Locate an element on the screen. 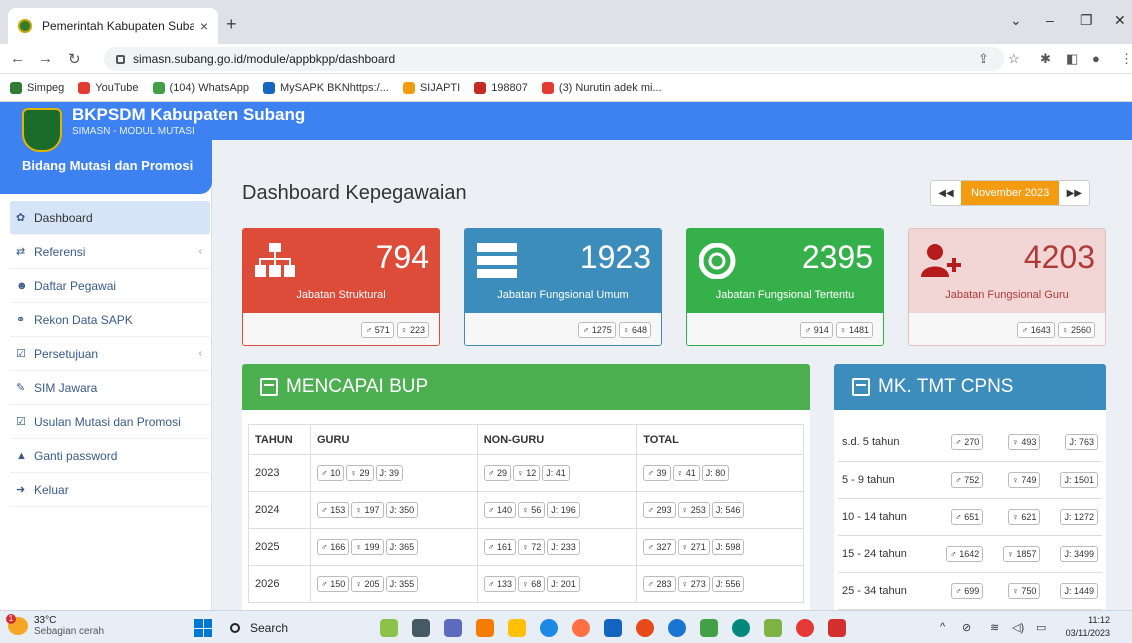  sidebar-item-rekon-data-sapk: ⚭ Rekon Data SAPK is located at coordinates (110, 320).